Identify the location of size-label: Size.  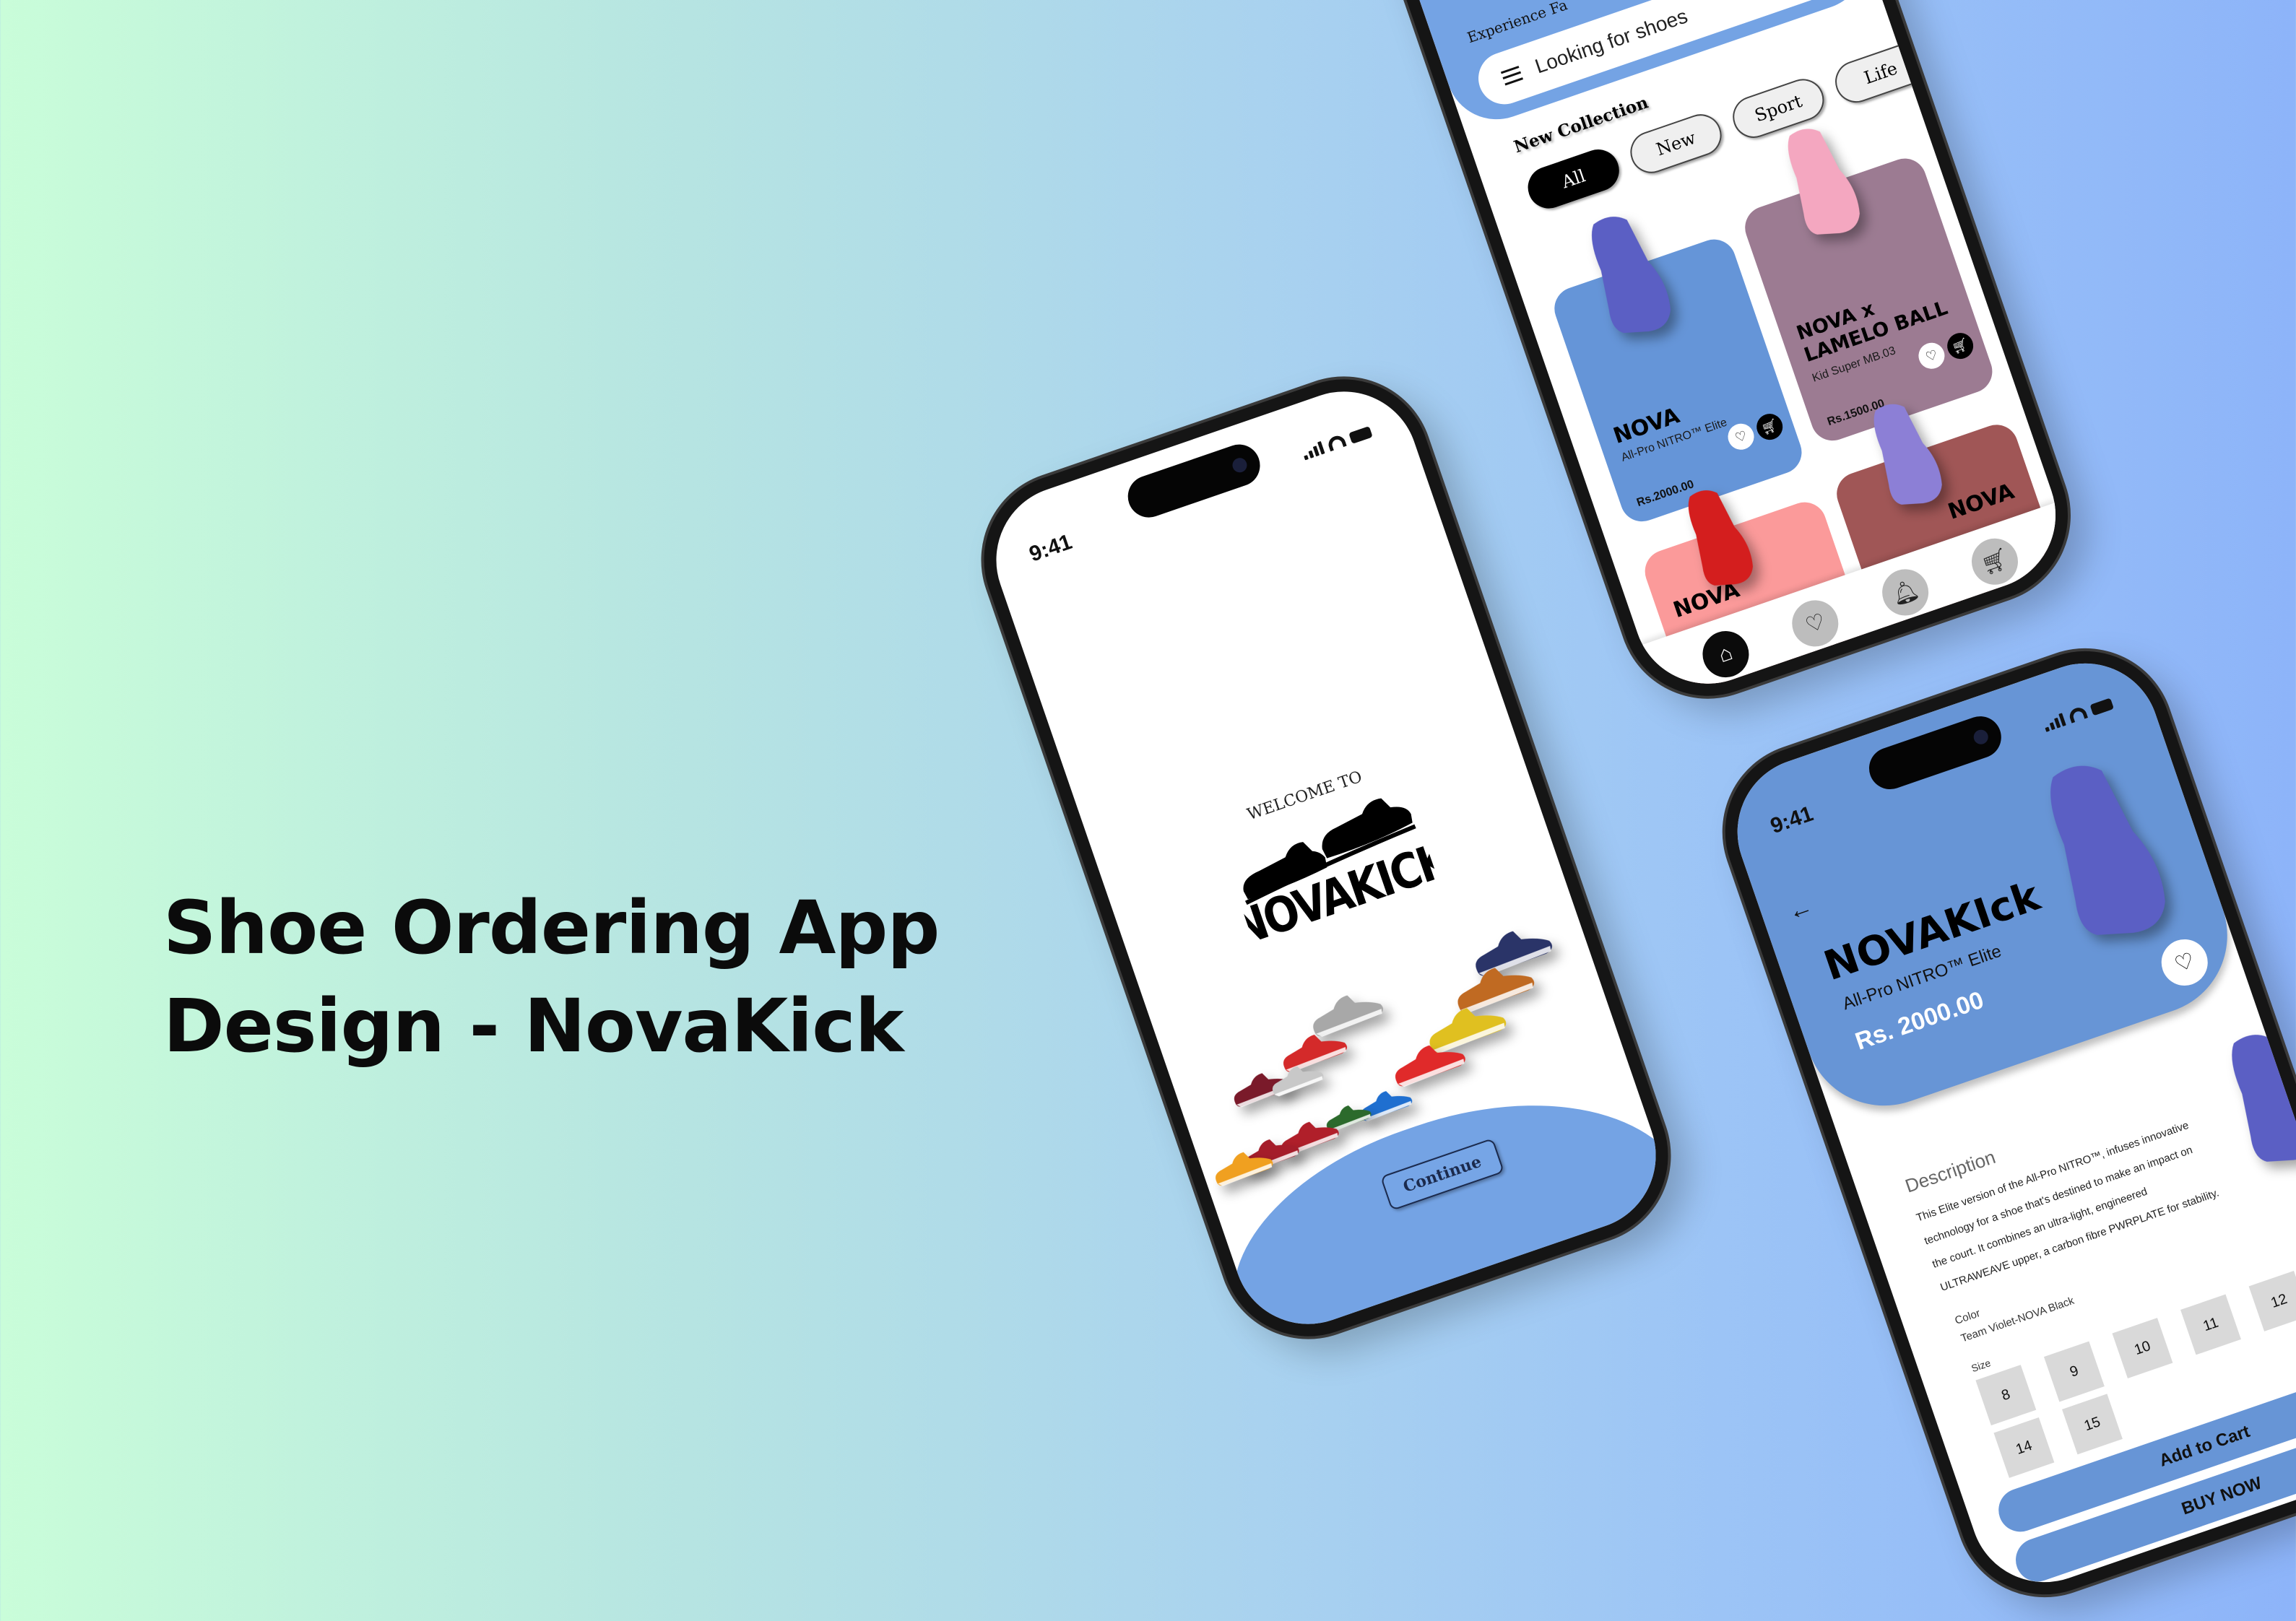
(1981, 1366).